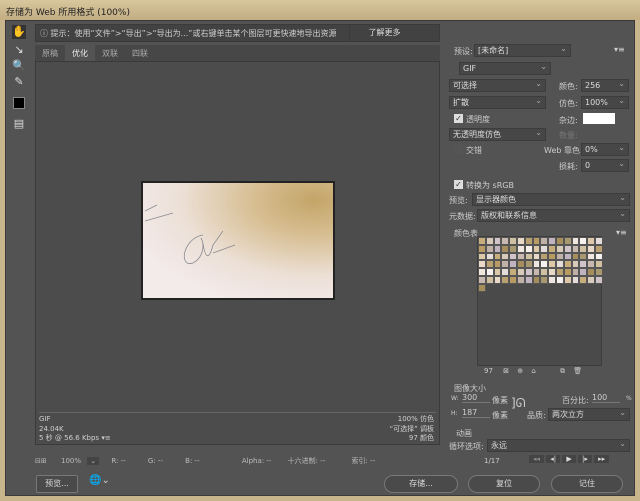  Describe the element at coordinates (505, 68) in the screenshot. I see `format-dropdown: GIF` at that location.